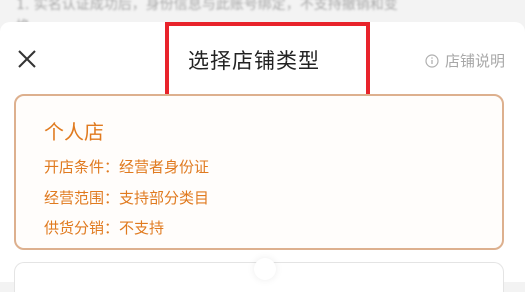 This screenshot has height=292, width=525. I want to click on page-title: 选择店铺类型, so click(254, 61).